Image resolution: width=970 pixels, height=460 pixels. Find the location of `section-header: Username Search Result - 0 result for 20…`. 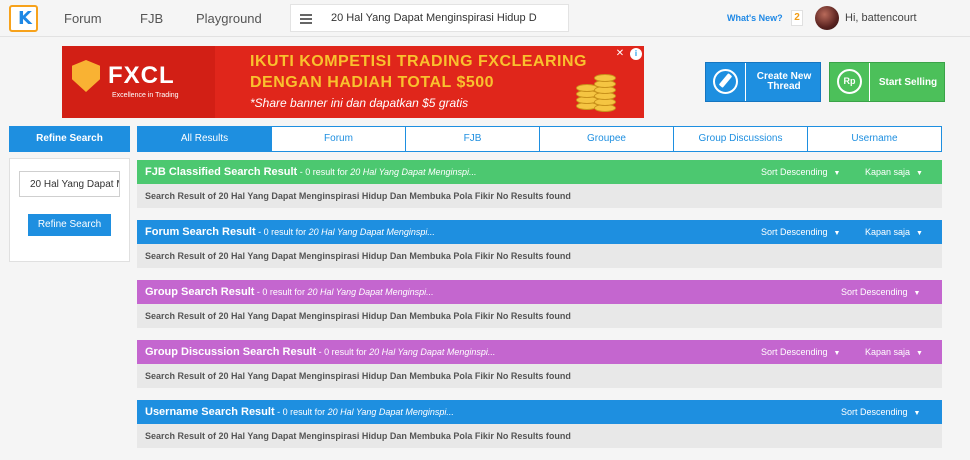

section-header: Username Search Result - 0 result for 20… is located at coordinates (539, 412).